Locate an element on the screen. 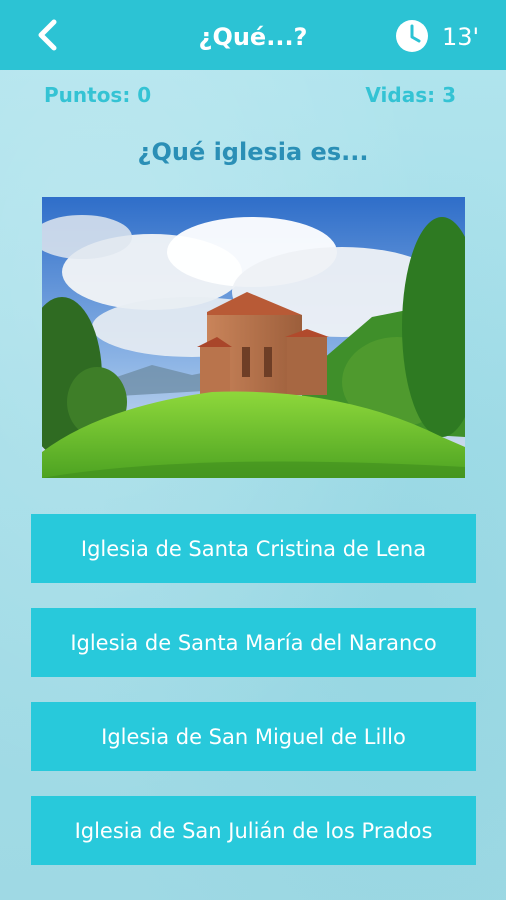  timer-value: 13' is located at coordinates (461, 37).